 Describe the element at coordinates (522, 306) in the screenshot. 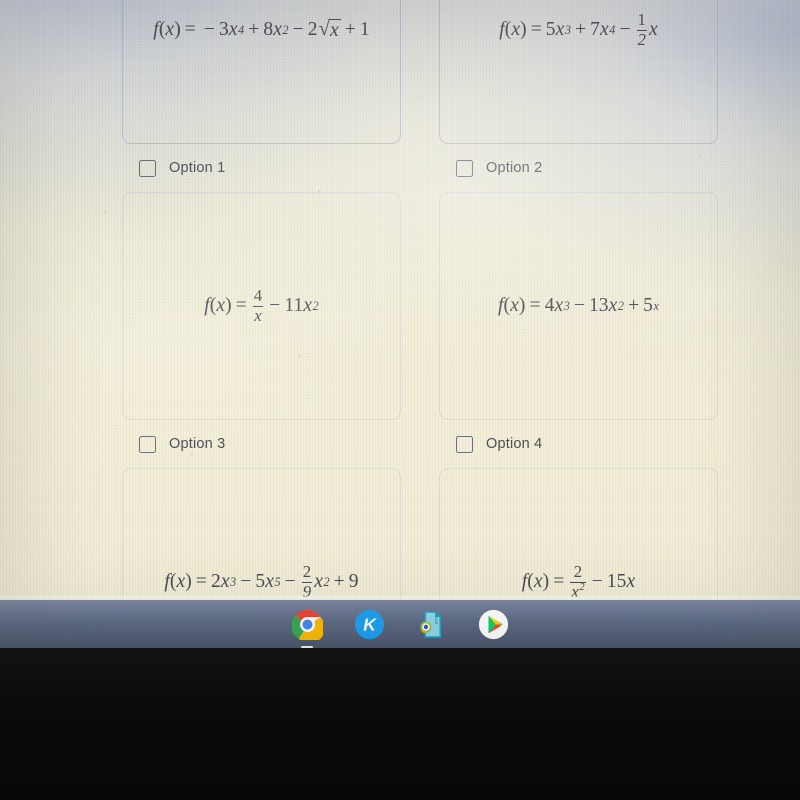

I see `paren-close-4: )` at that location.